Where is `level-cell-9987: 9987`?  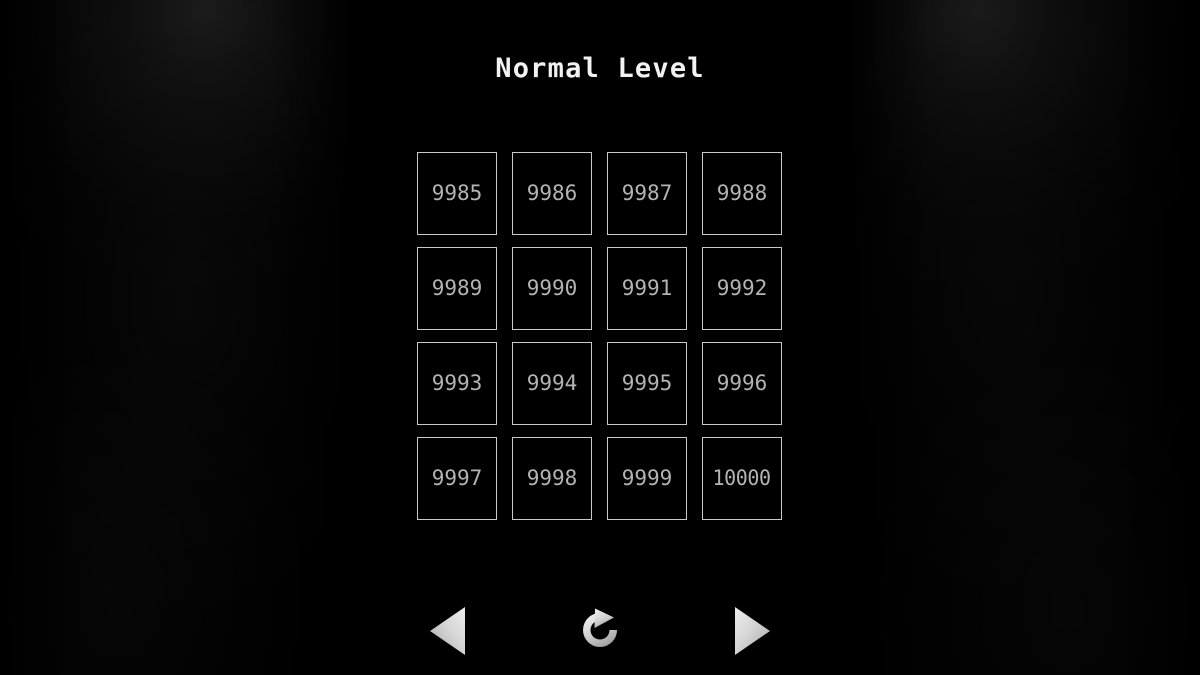 level-cell-9987: 9987 is located at coordinates (647, 193).